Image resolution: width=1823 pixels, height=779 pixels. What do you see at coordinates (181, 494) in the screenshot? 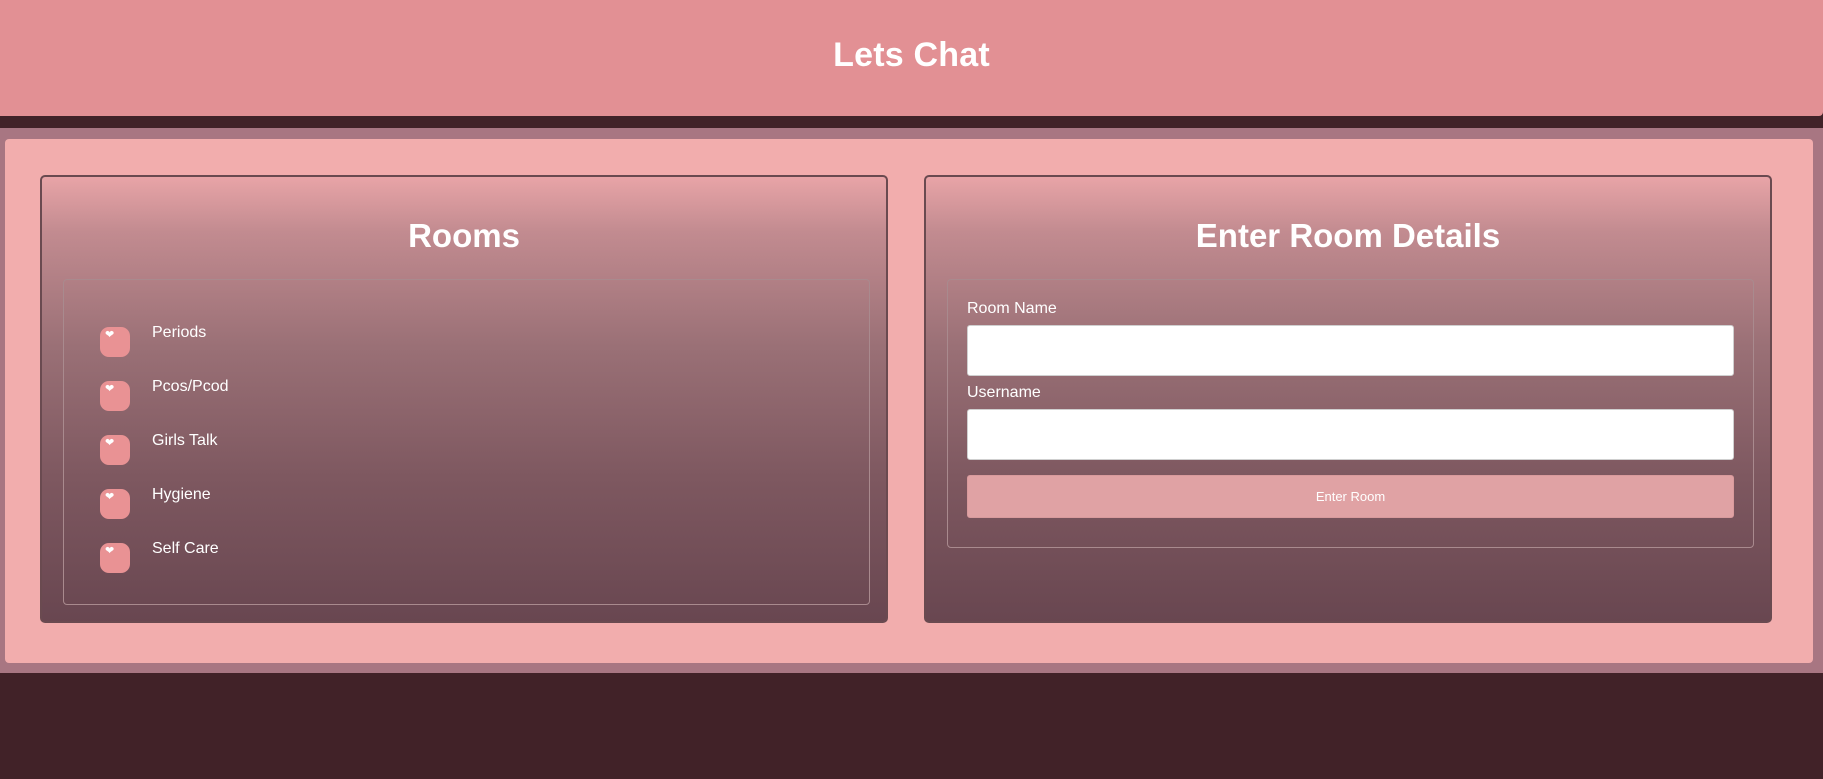
I see `room-item-label: Hygiene` at bounding box center [181, 494].